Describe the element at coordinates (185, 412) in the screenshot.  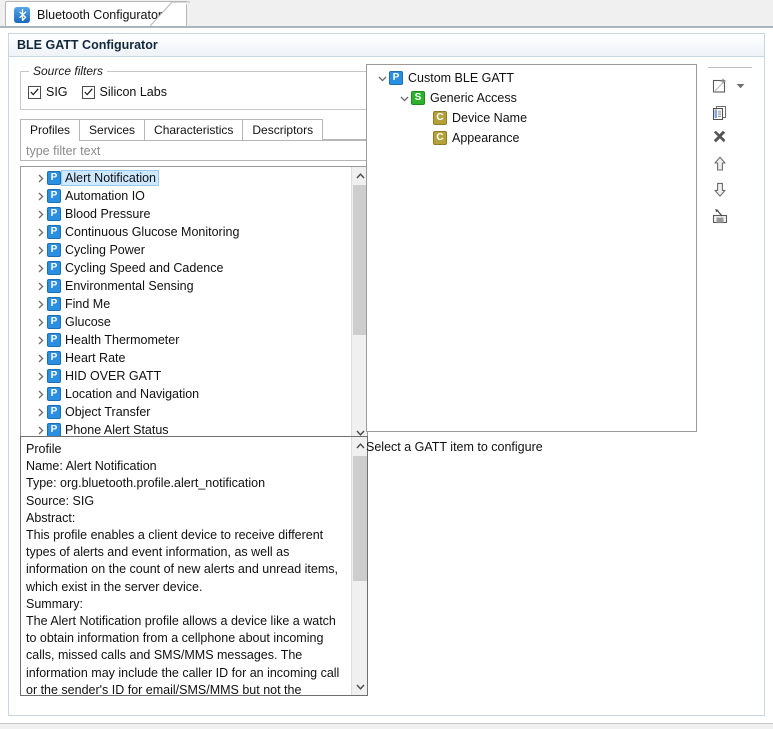
I see `profiles-tree-item: P Object Transfer` at that location.